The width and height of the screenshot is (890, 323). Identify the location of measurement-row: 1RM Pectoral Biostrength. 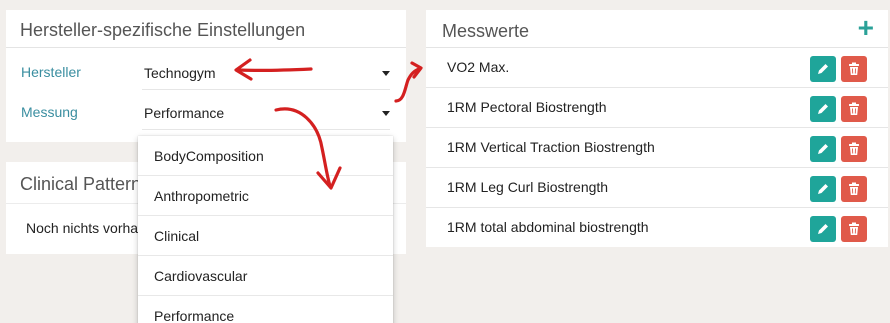
(657, 108).